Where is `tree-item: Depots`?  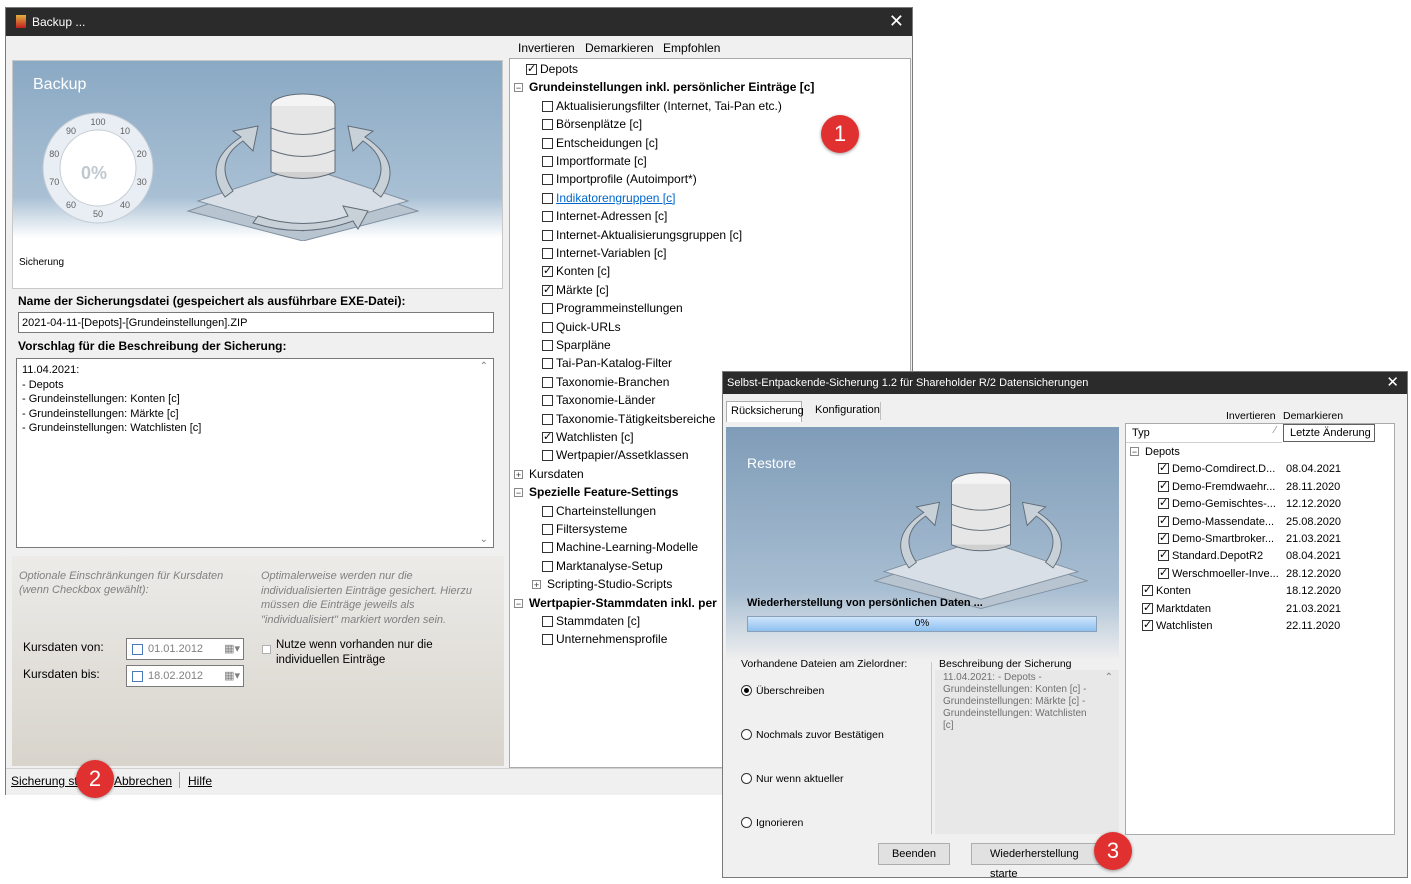 tree-item: Depots is located at coordinates (552, 69).